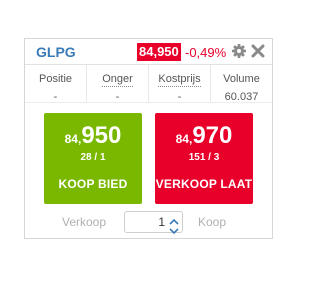  I want to click on bid-price-prefix: 84,, so click(73, 139).